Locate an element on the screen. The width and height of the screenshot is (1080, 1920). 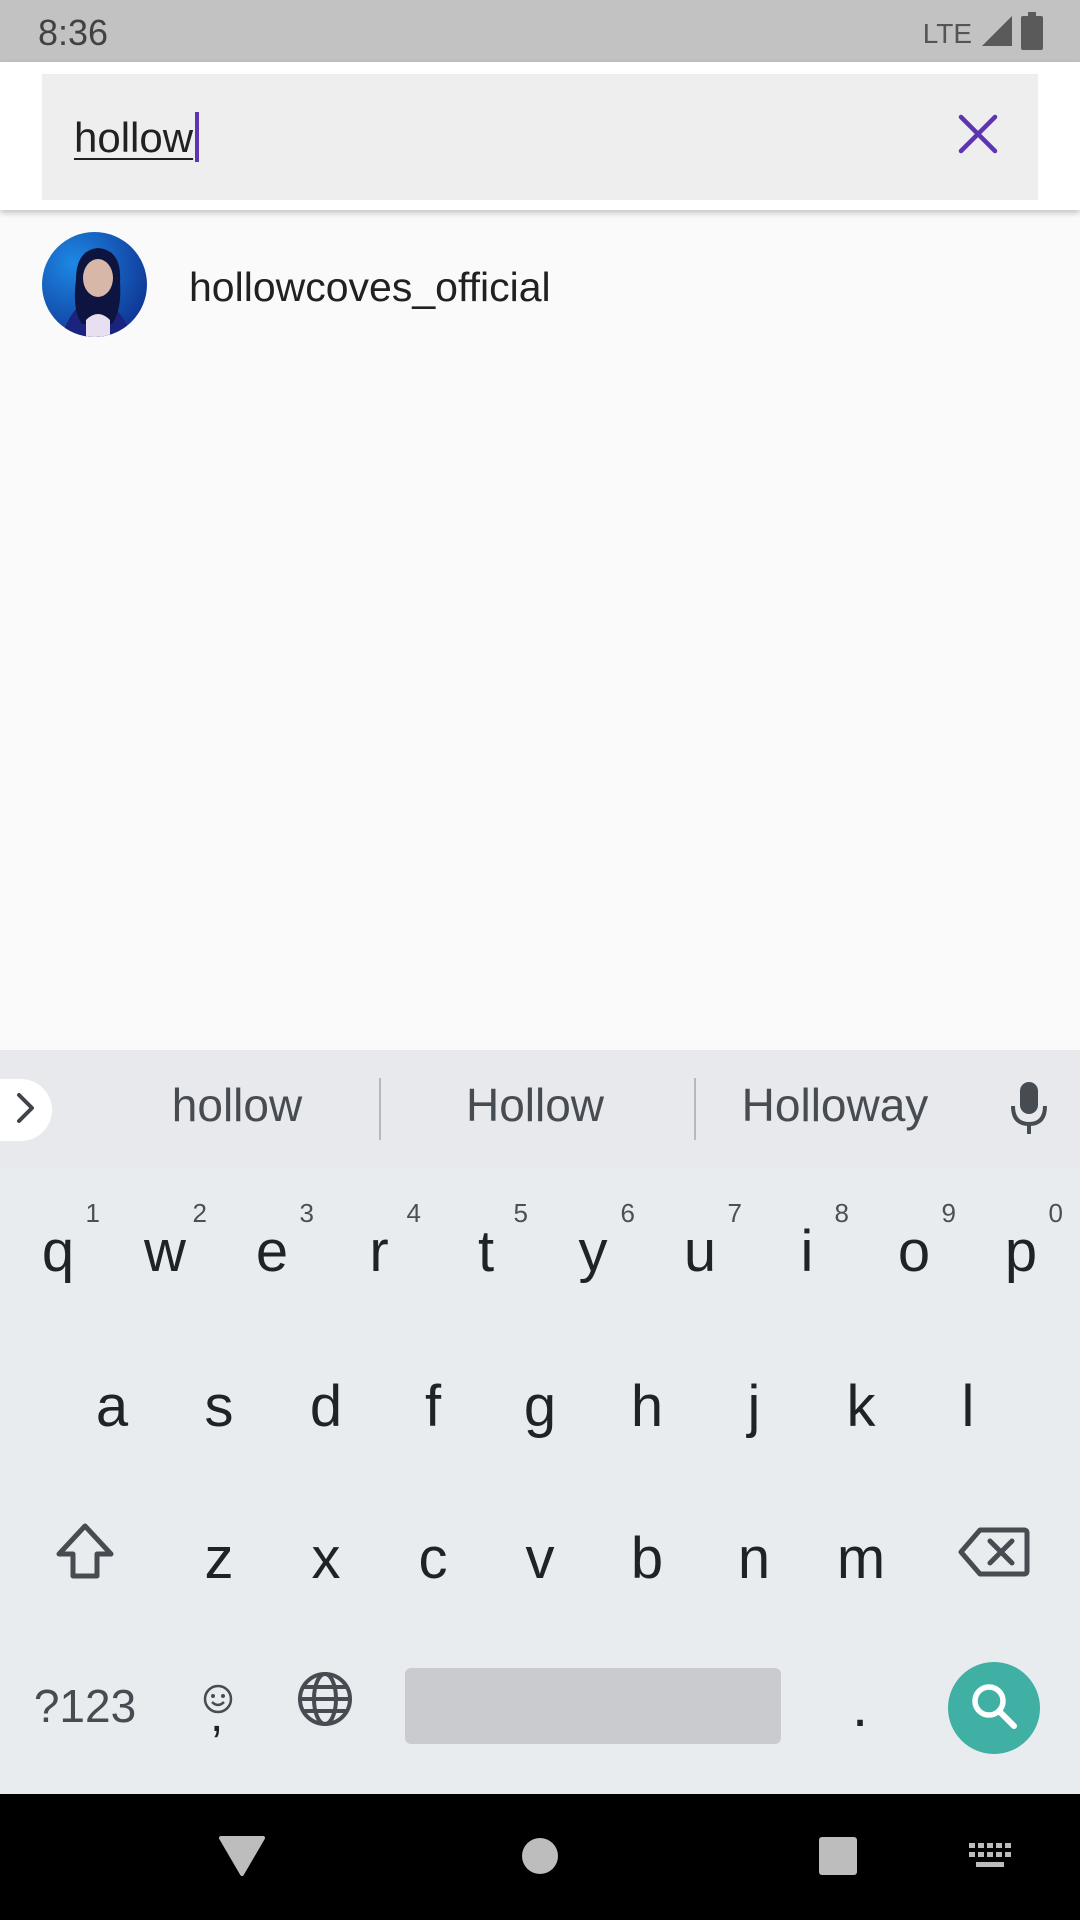
keyboard-switch-button is located at coordinates (990, 1858).